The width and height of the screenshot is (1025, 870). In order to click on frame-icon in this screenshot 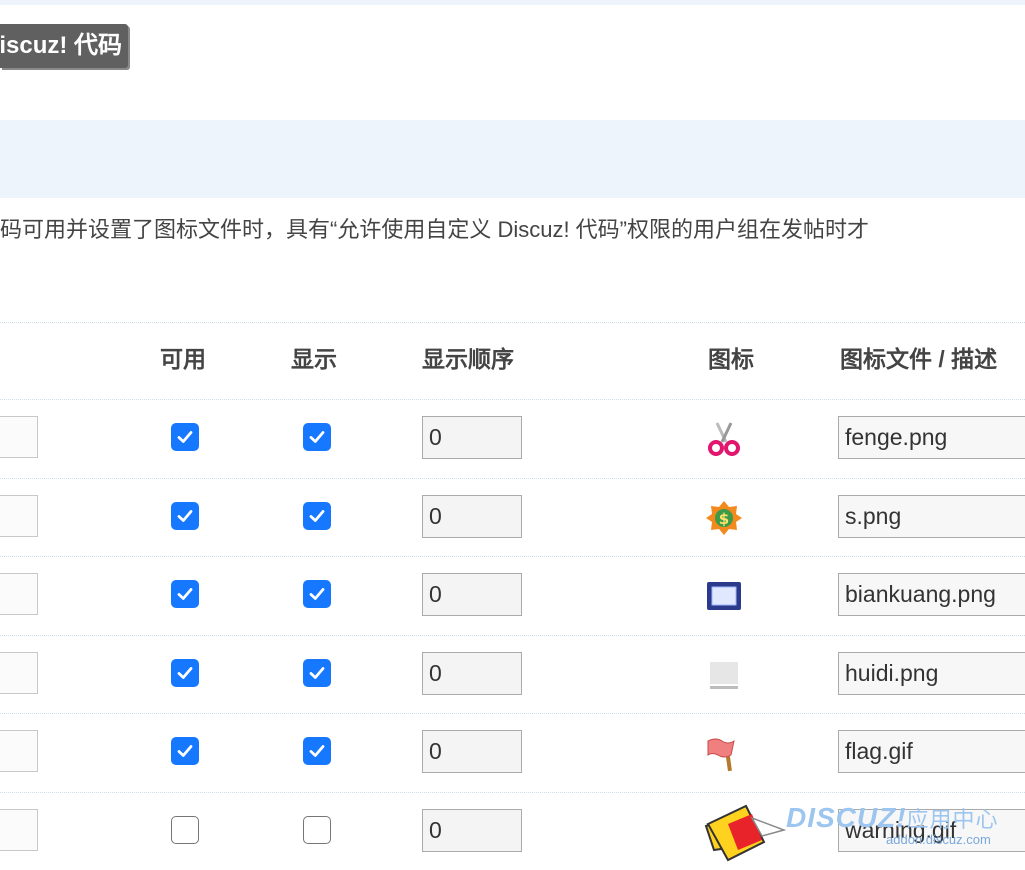, I will do `click(724, 596)`.